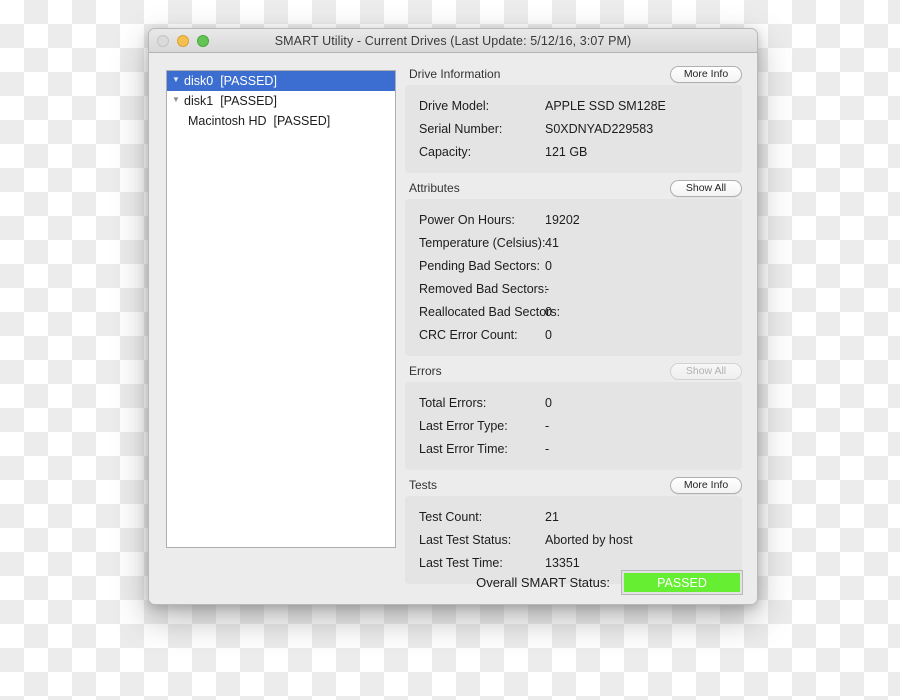 The height and width of the screenshot is (700, 900). Describe the element at coordinates (589, 539) in the screenshot. I see `detail-row-value: Aborted by host` at that location.